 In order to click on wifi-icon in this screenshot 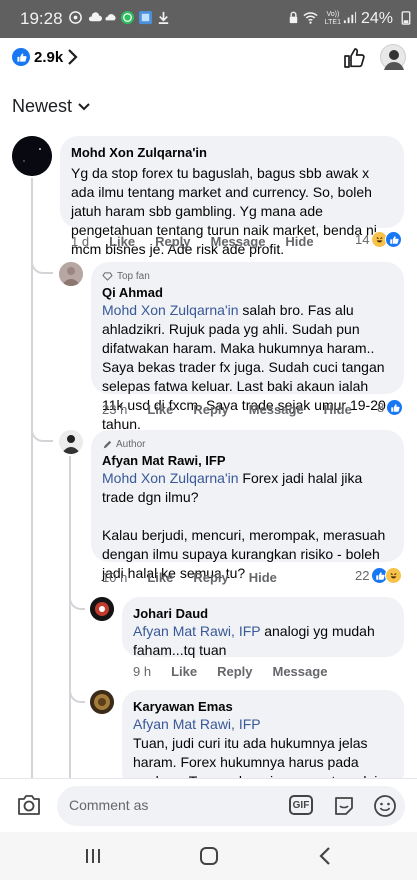, I will do `click(310, 18)`.